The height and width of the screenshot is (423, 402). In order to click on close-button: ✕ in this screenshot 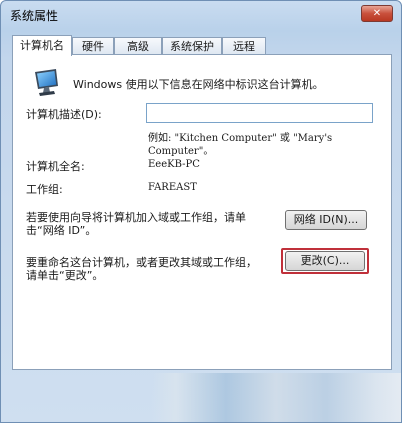, I will do `click(377, 13)`.